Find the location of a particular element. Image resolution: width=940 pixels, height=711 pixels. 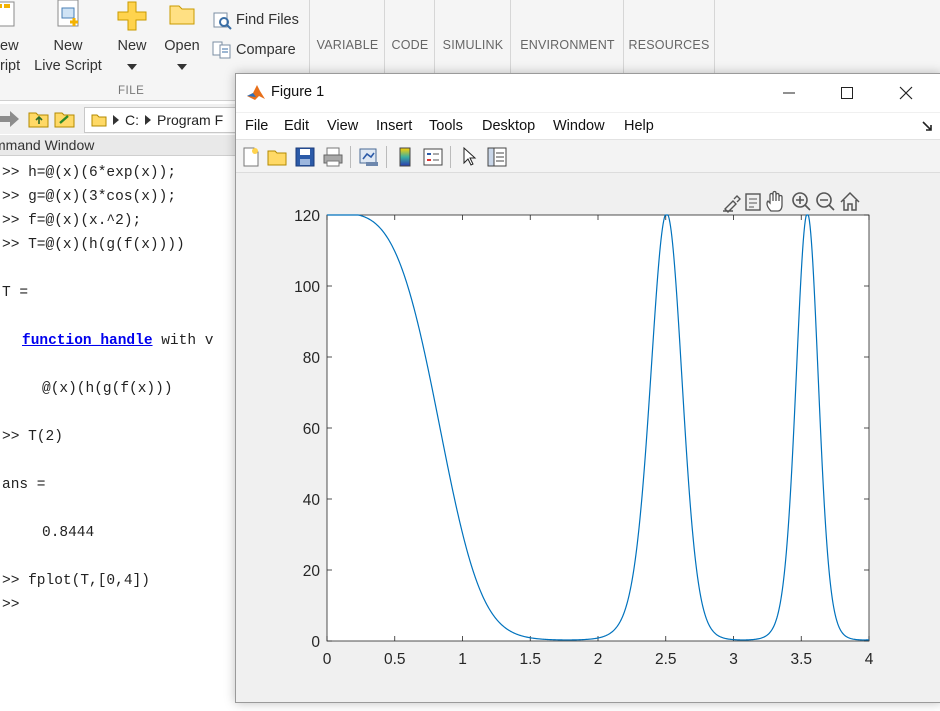

new-dropdown-arrow is located at coordinates (132, 66).